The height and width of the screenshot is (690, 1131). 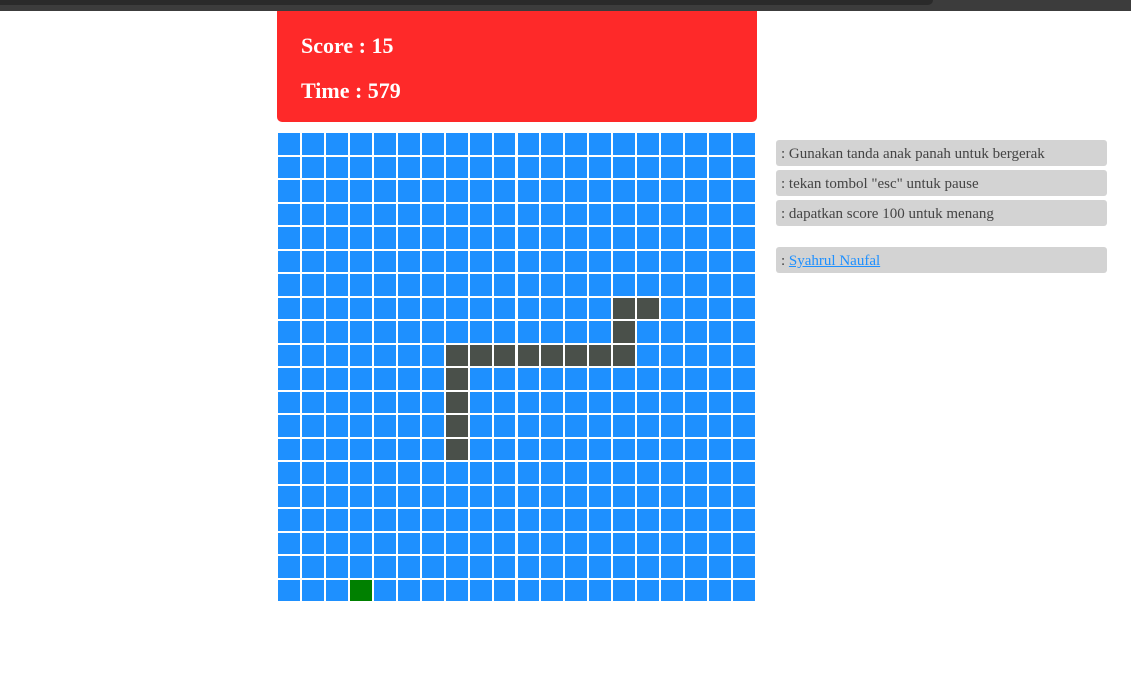 What do you see at coordinates (941, 213) in the screenshot?
I see `instruction-win: : dapatkan score 100 untuk menang` at bounding box center [941, 213].